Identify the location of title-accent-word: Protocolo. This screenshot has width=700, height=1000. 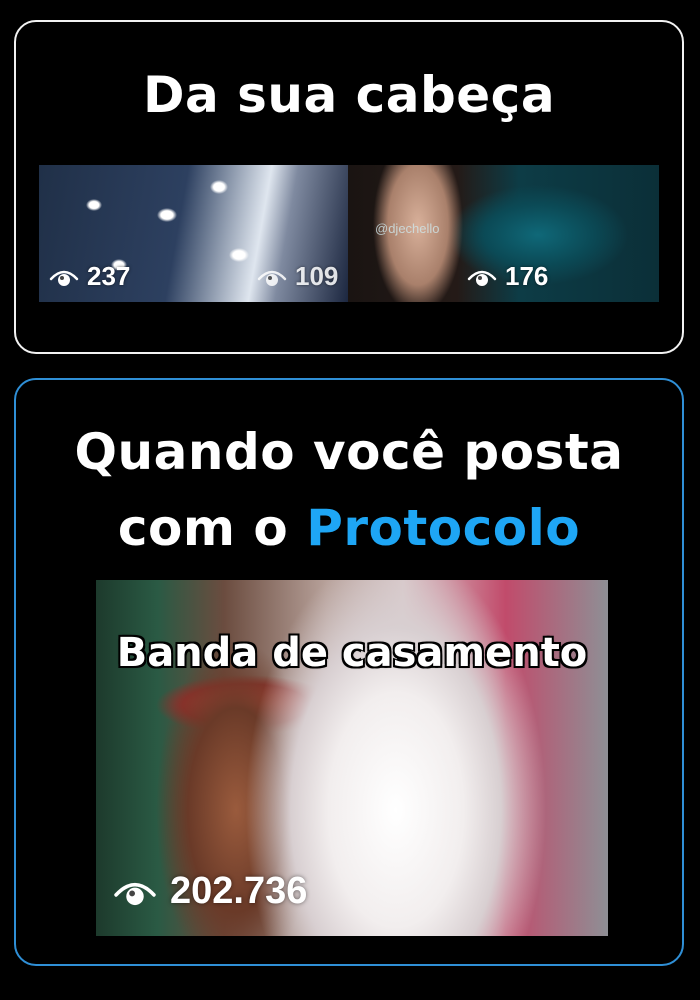
(443, 528).